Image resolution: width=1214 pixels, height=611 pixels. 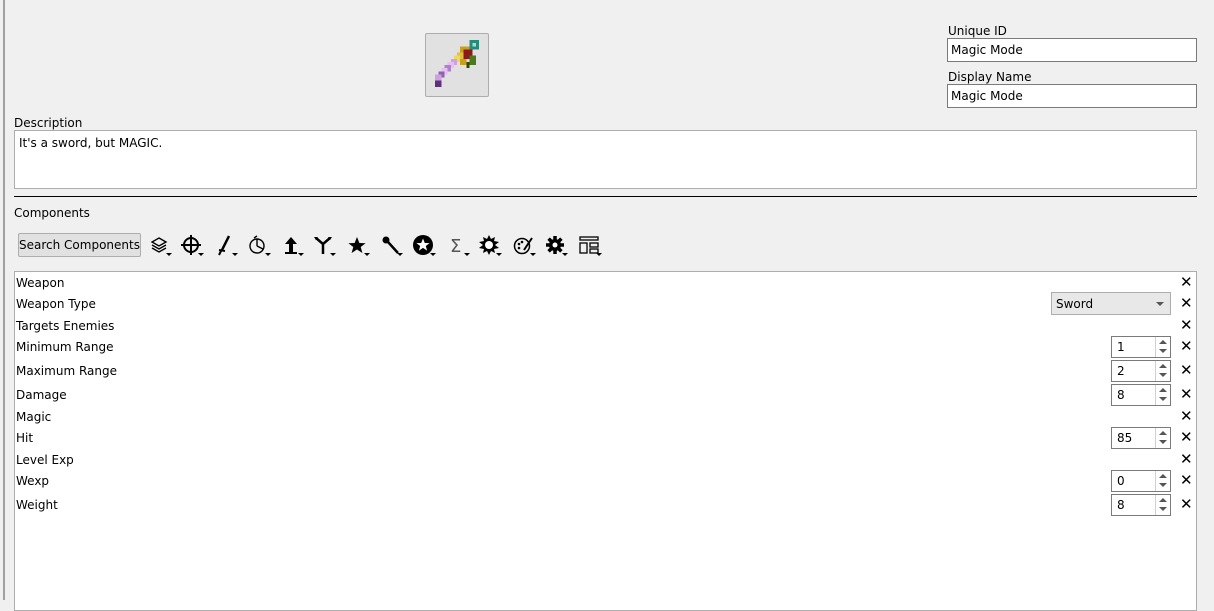 I want to click on remove-maximum-range-button: ✕, so click(x=1186, y=370).